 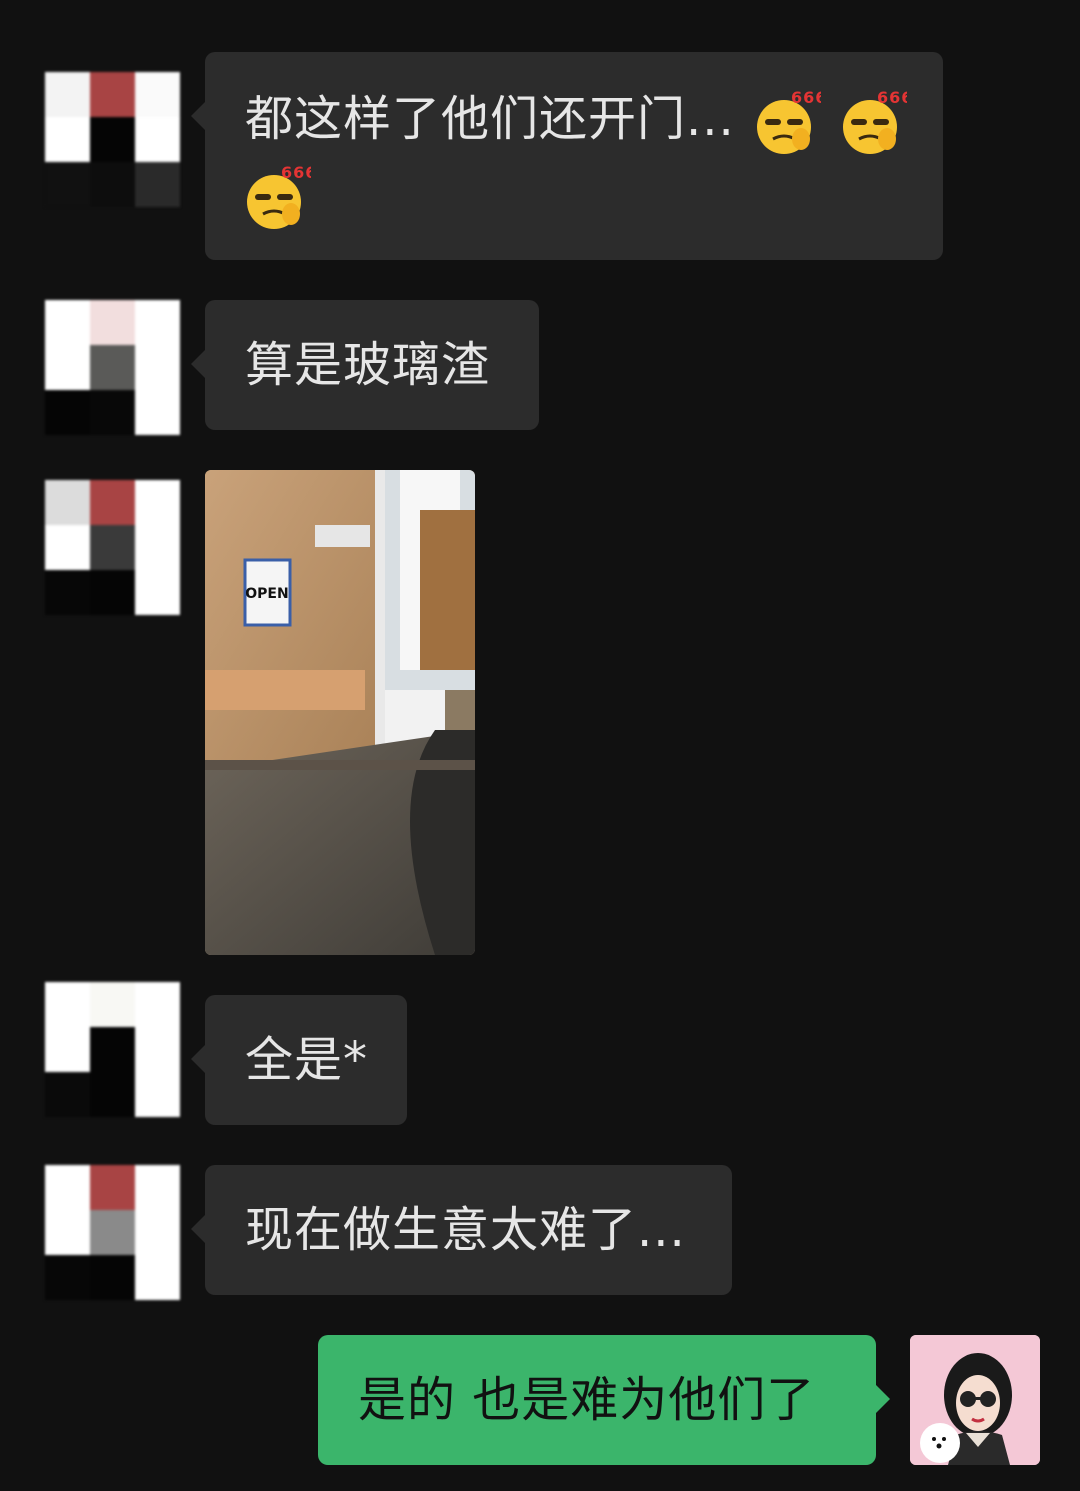 I want to click on message-text: 是的 也是难为他们了, so click(x=587, y=1400).